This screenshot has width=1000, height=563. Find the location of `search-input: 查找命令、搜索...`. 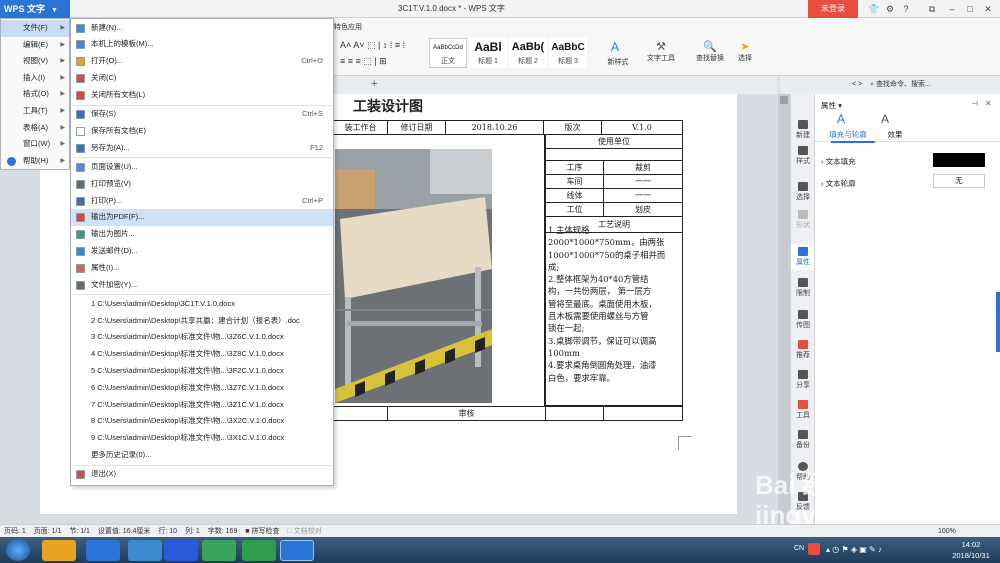

search-input: 查找命令、搜索... is located at coordinates (903, 84).